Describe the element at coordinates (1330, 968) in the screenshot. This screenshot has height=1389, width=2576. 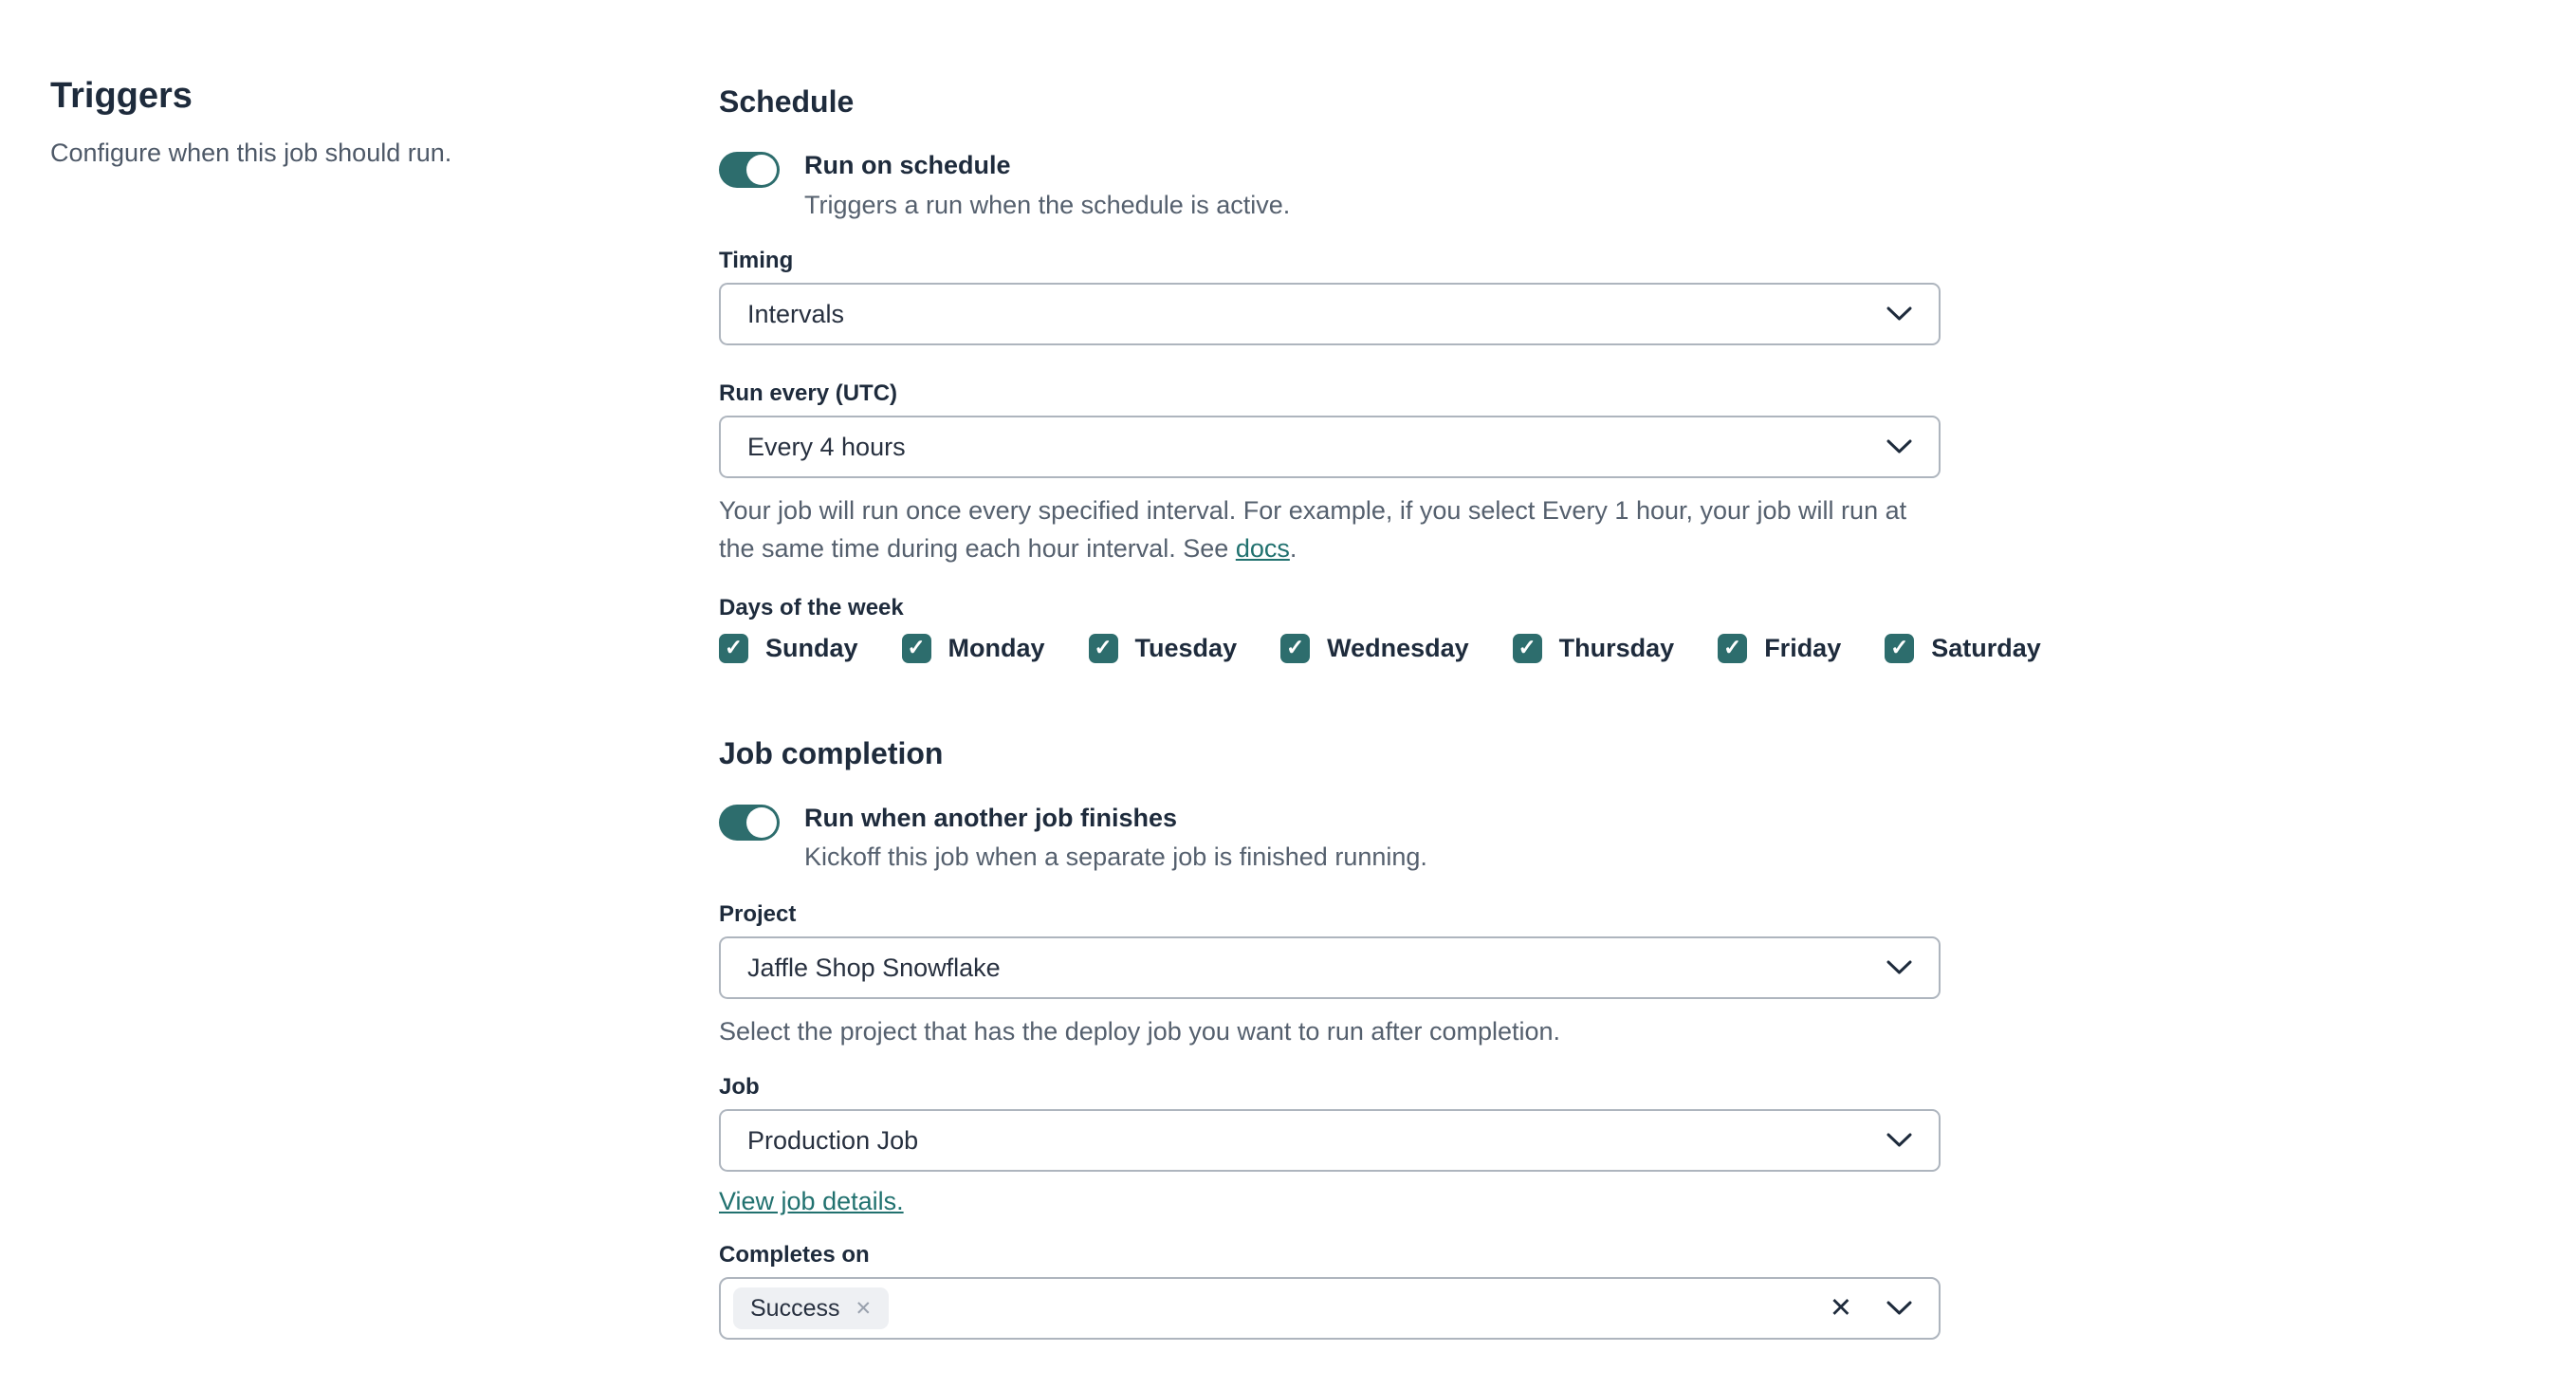
I see `project-select: Jaffle Shop Snowflake` at that location.